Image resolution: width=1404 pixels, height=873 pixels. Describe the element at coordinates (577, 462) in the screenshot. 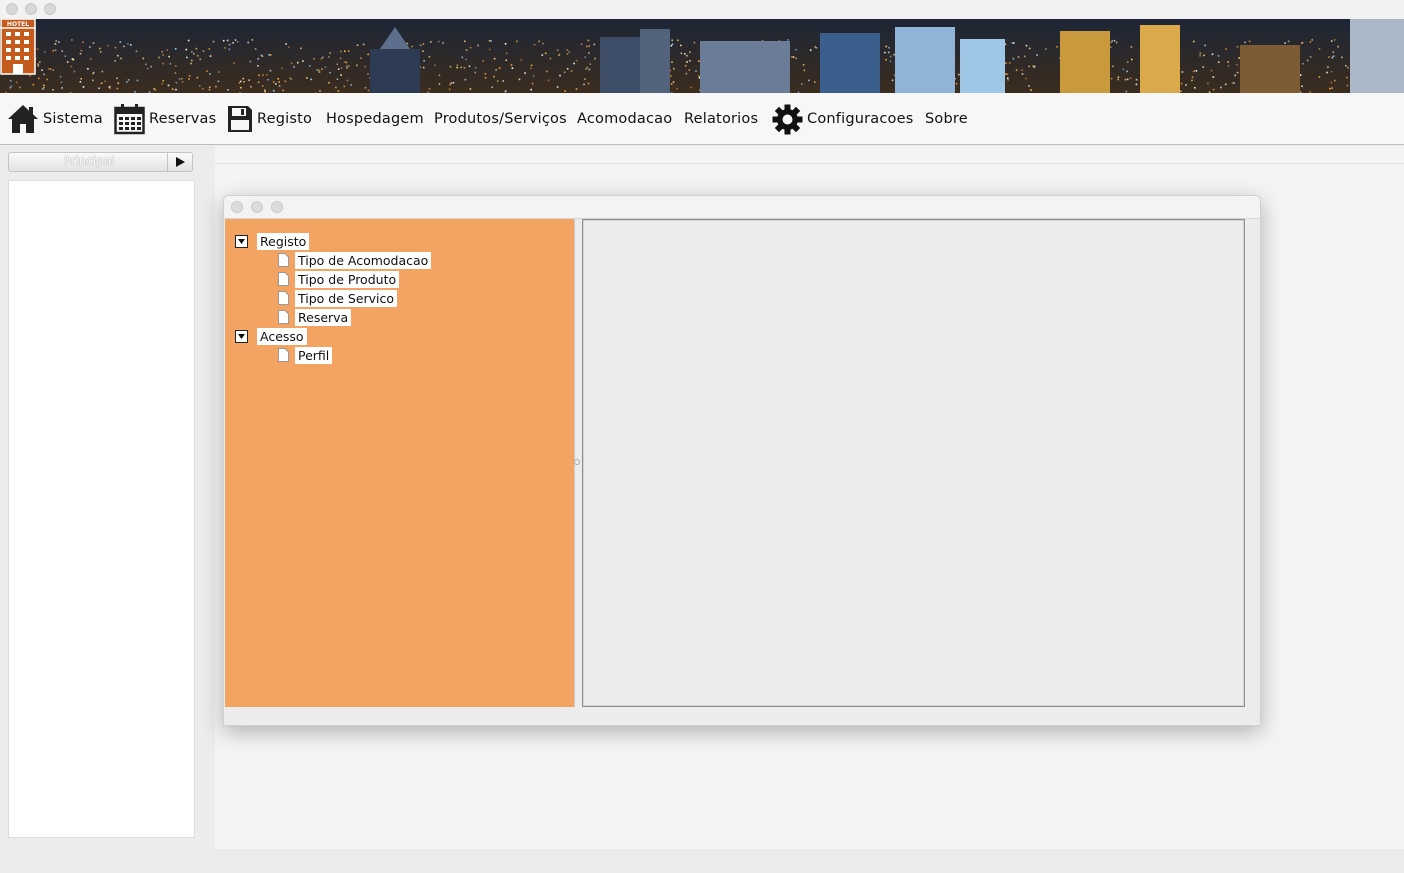

I see `split-pane-divider-handle` at that location.